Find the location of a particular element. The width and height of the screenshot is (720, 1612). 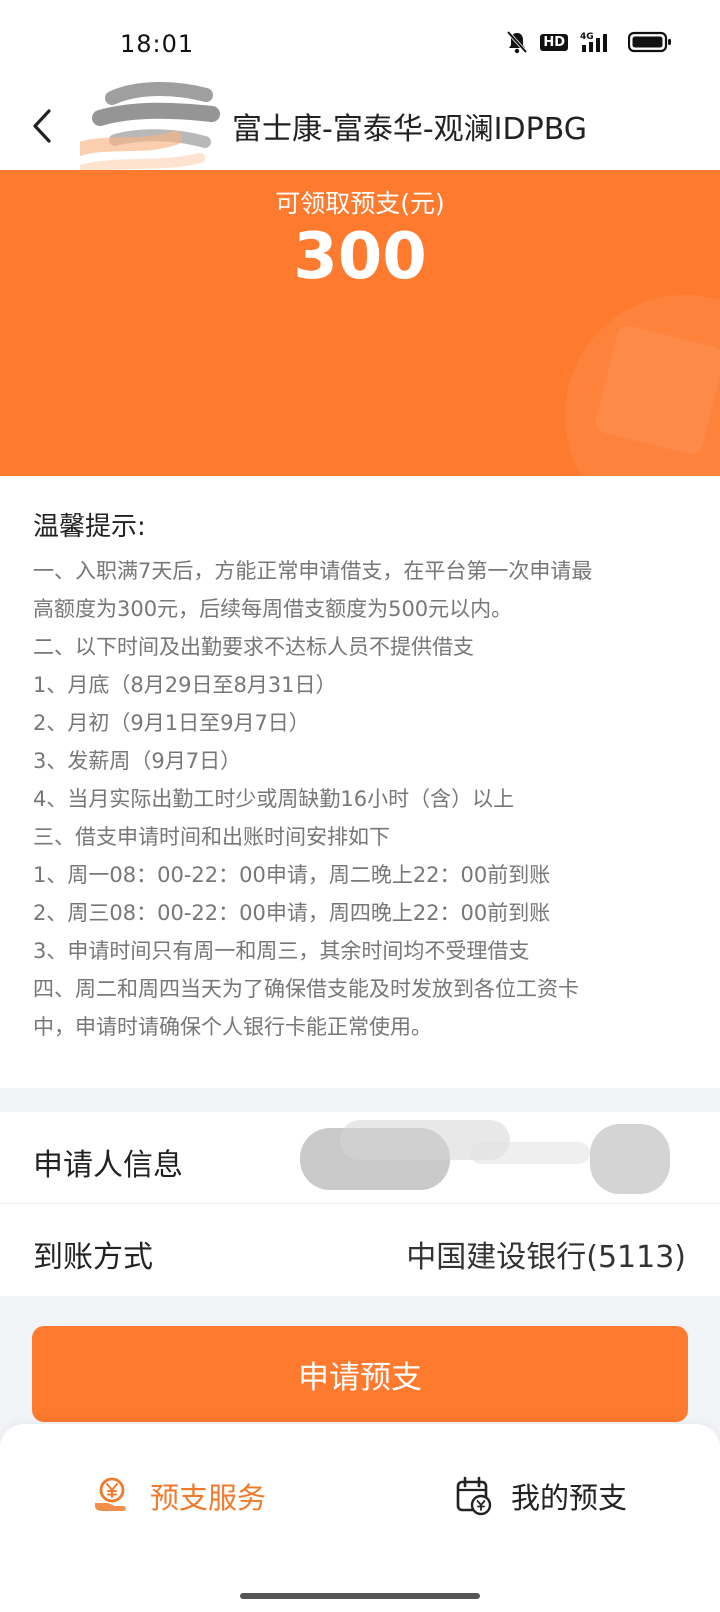

status-time: 18:01 is located at coordinates (157, 44).